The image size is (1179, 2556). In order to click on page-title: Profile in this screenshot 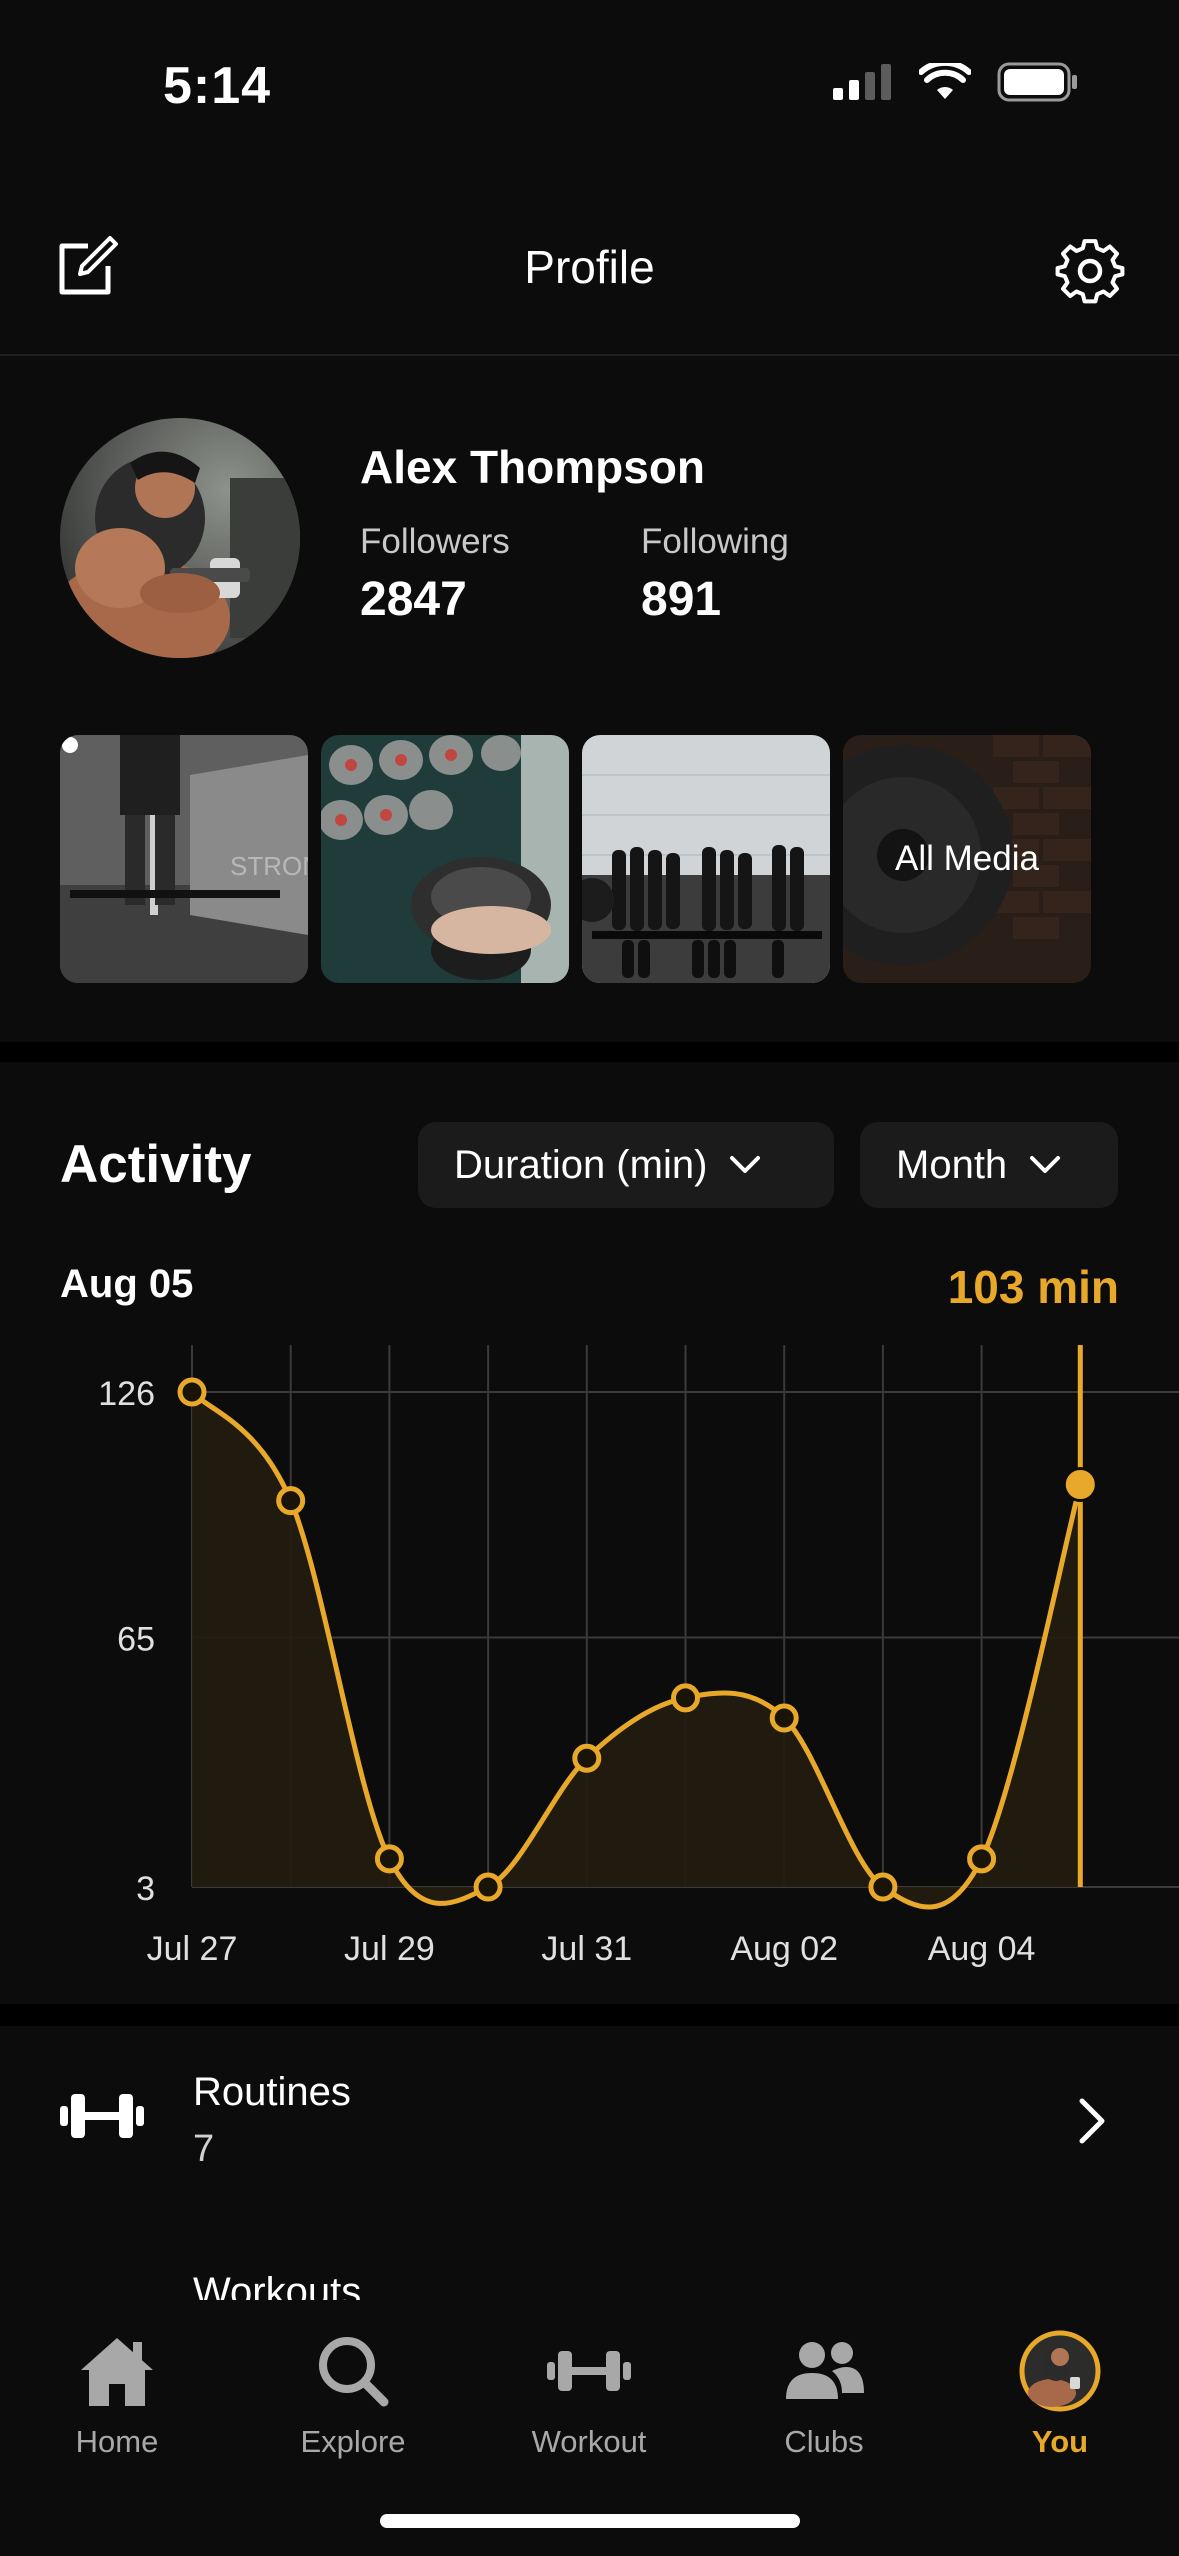, I will do `click(589, 267)`.